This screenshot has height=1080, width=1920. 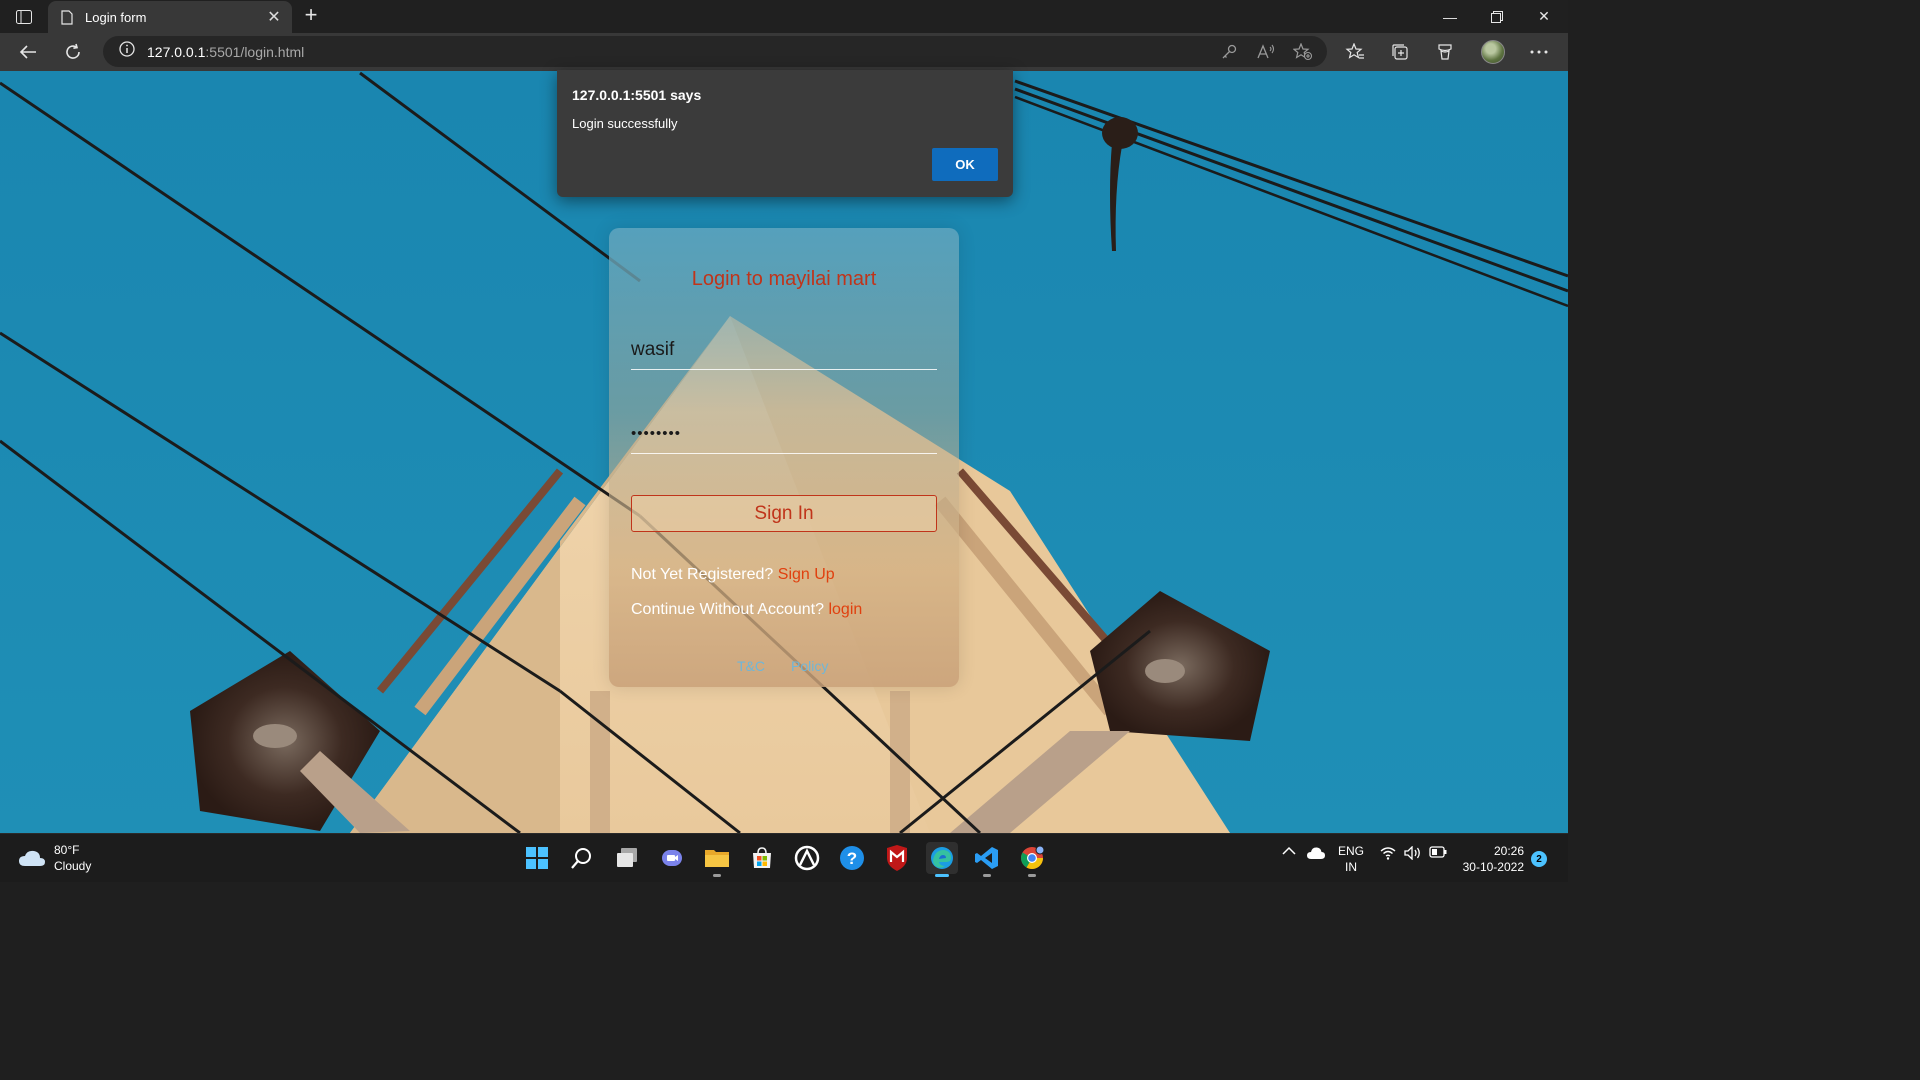 I want to click on search-icon, so click(x=582, y=858).